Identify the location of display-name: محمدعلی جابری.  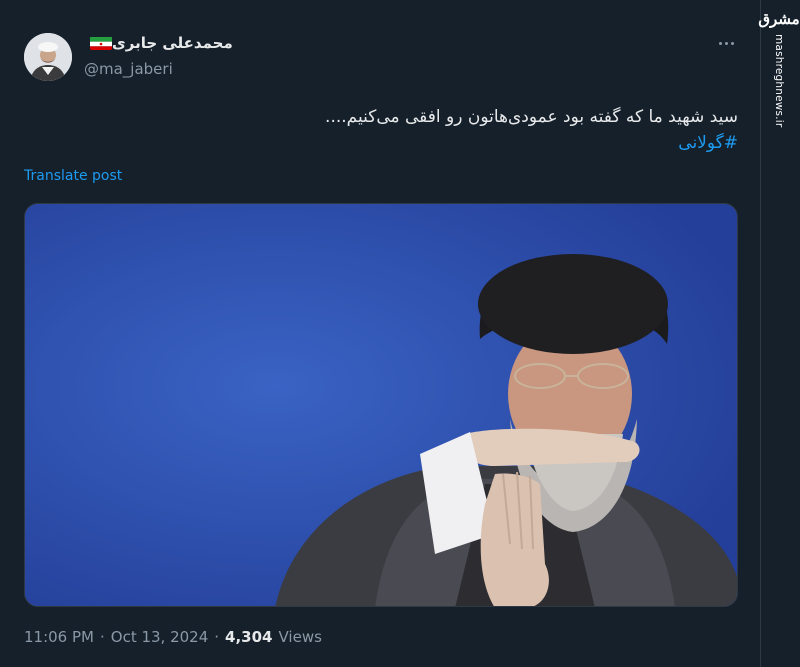
(172, 43).